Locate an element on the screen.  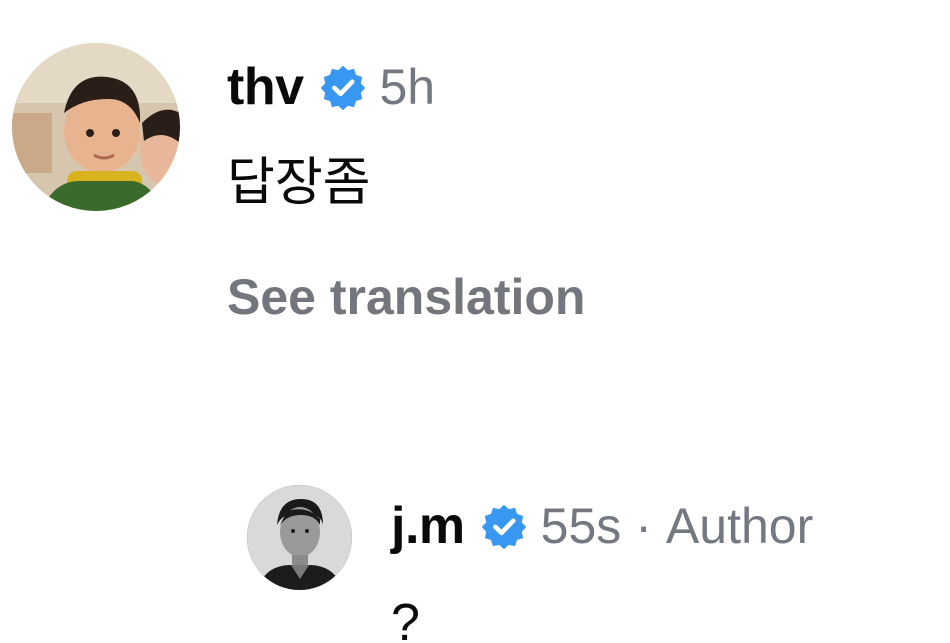
comment-header: j.m 55s · Author is located at coordinates (602, 526).